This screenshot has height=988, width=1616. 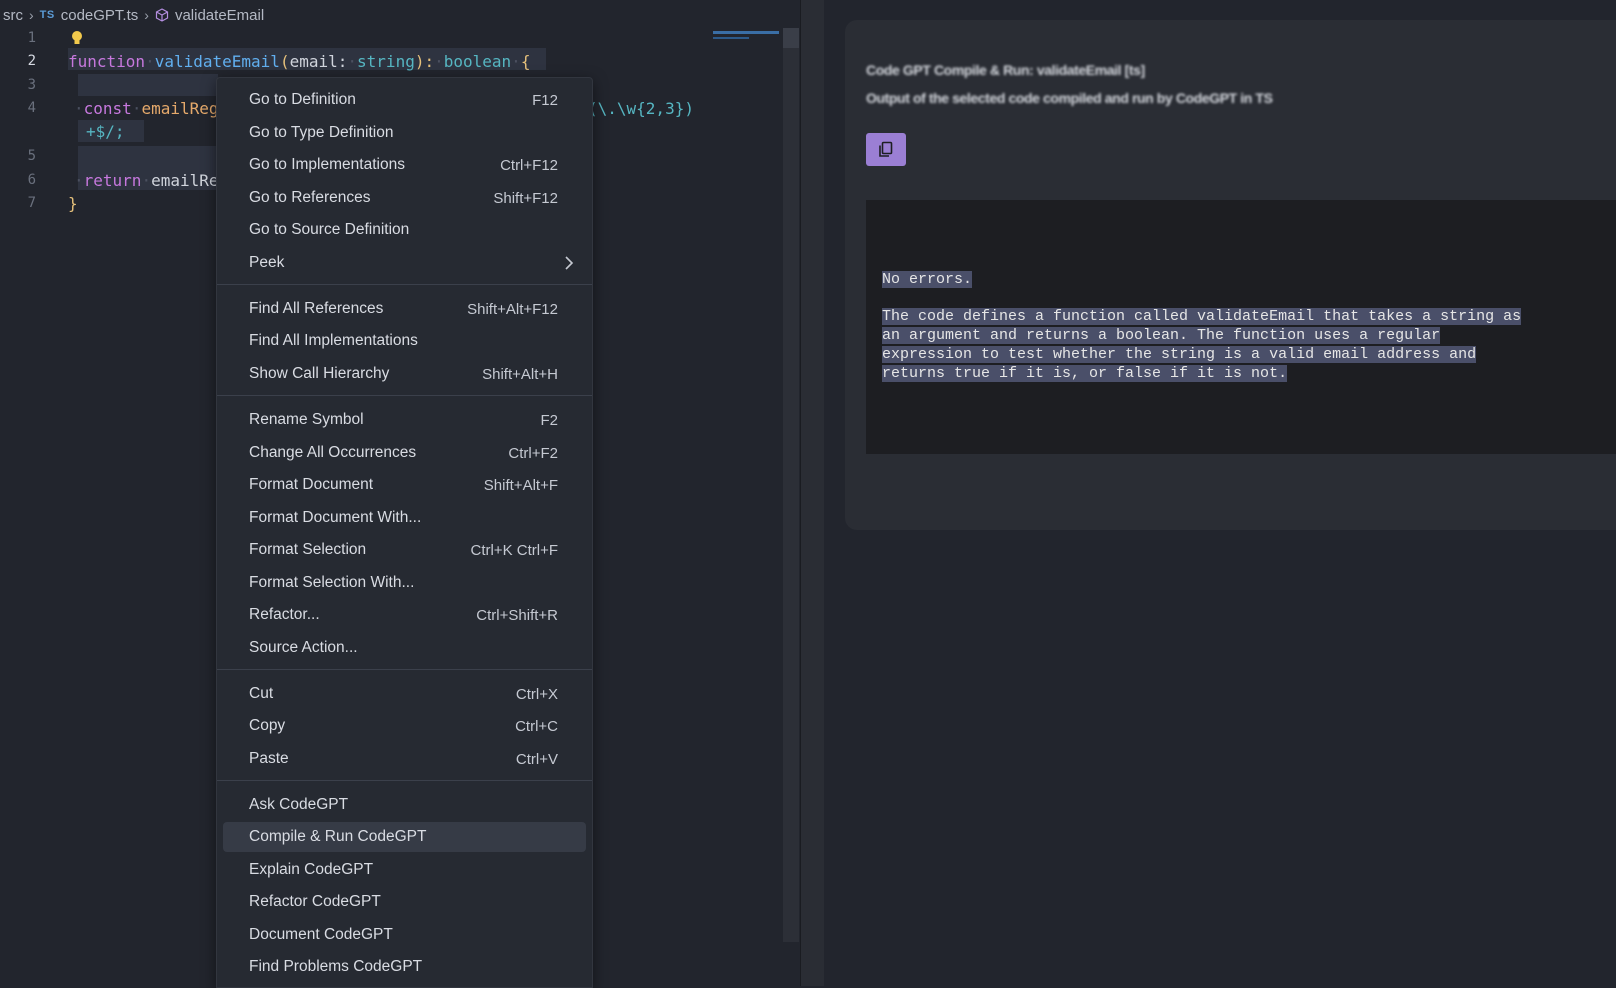 What do you see at coordinates (404, 967) in the screenshot?
I see `menu-item-find-problems-codegpt: Find Problems CodeGPT` at bounding box center [404, 967].